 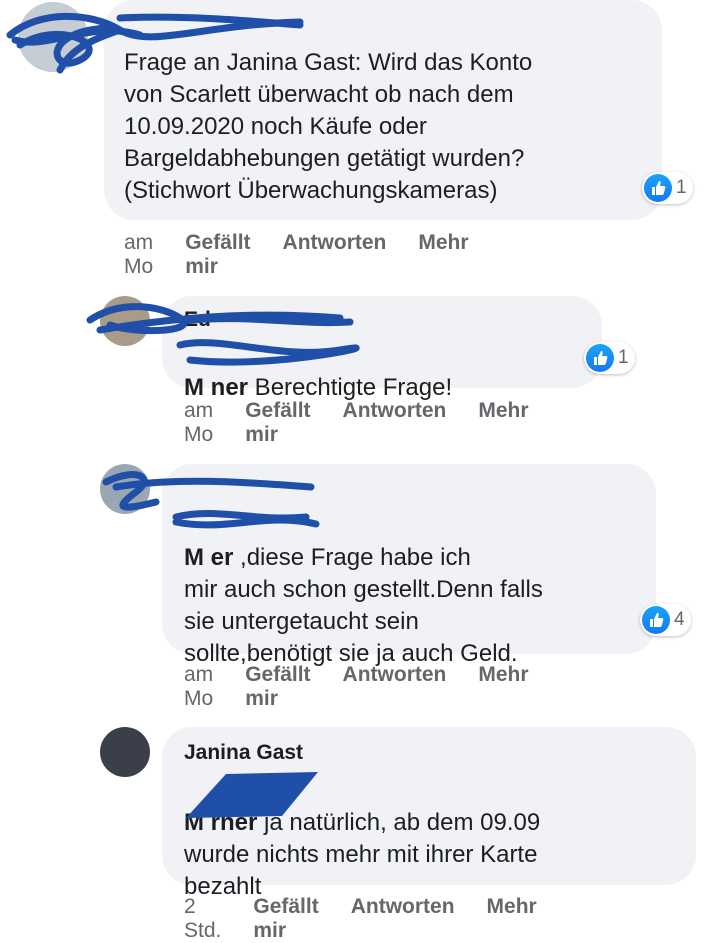 What do you see at coordinates (208, 557) in the screenshot?
I see `mention-link: M er` at bounding box center [208, 557].